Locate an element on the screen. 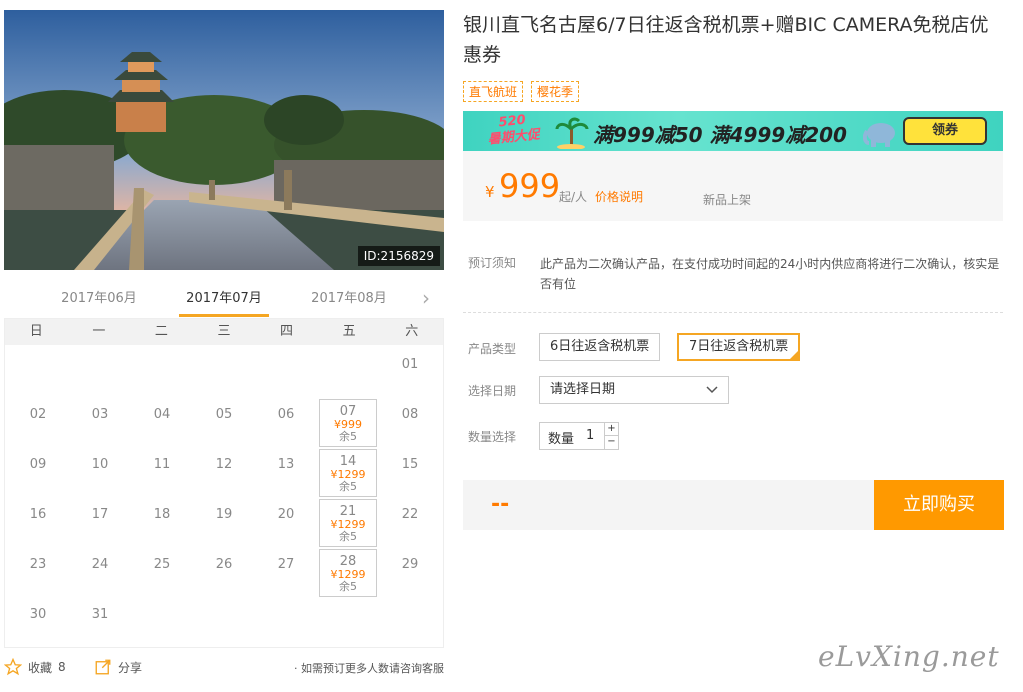 Image resolution: width=1023 pixels, height=692 pixels. calendar-day: 29 is located at coordinates (410, 574).